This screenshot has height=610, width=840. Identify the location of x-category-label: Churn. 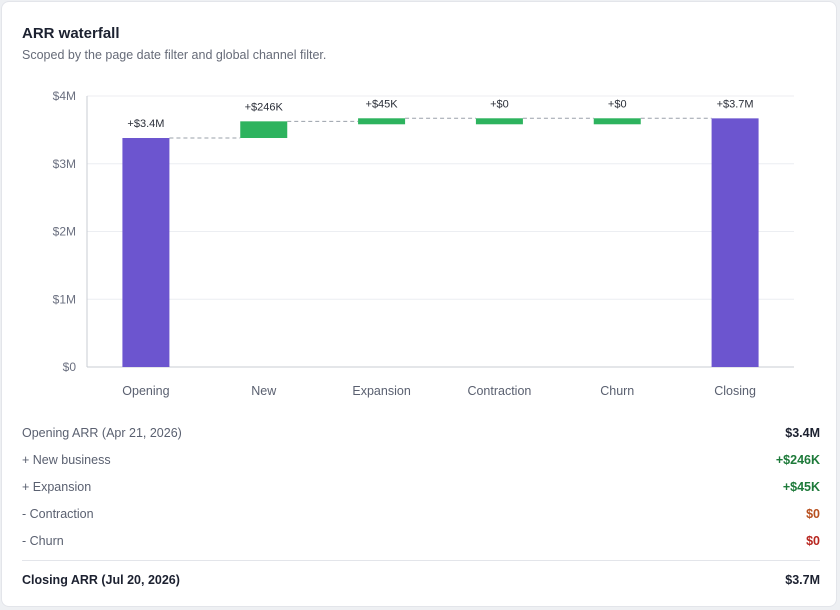
(617, 391).